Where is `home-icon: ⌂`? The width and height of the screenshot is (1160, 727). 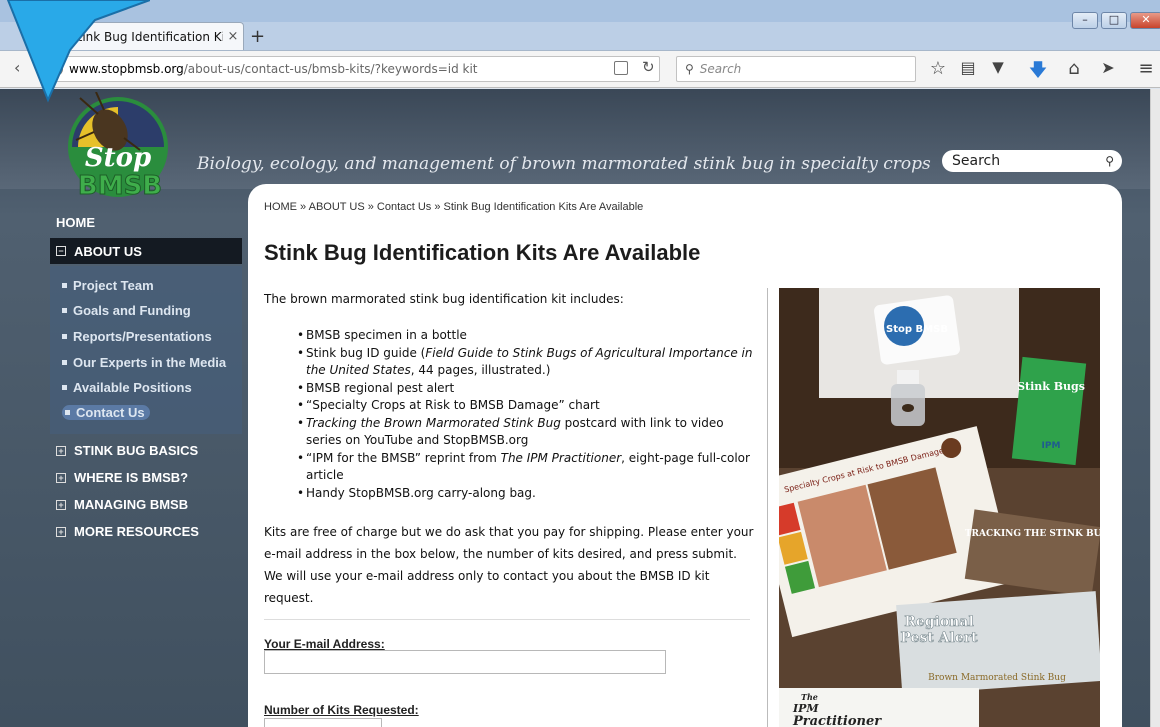
home-icon: ⌂ is located at coordinates (1074, 68).